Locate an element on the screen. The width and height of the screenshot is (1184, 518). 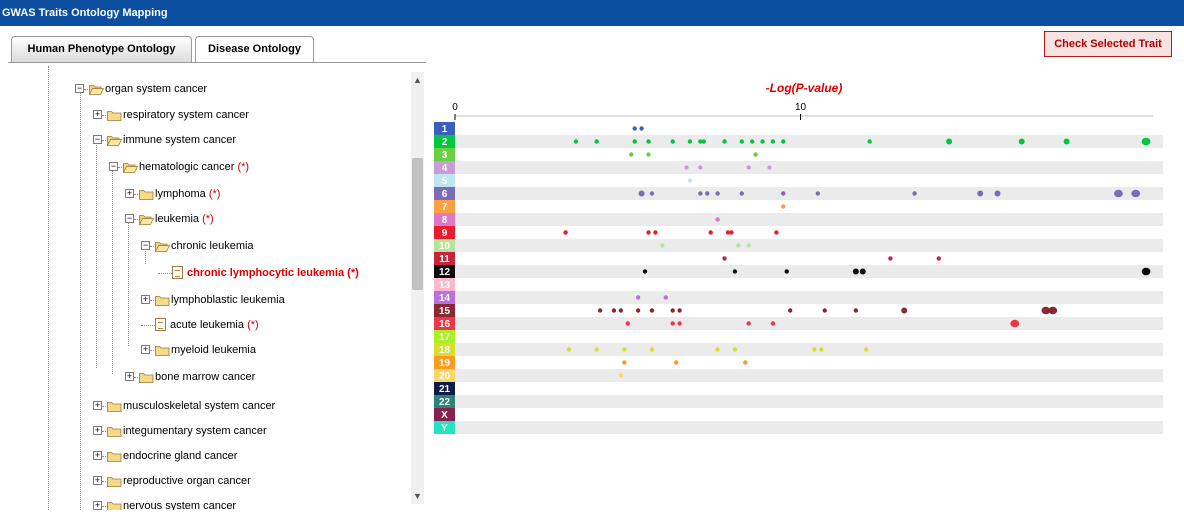
tree-scrollbar: ▲ ▼ is located at coordinates (417, 288).